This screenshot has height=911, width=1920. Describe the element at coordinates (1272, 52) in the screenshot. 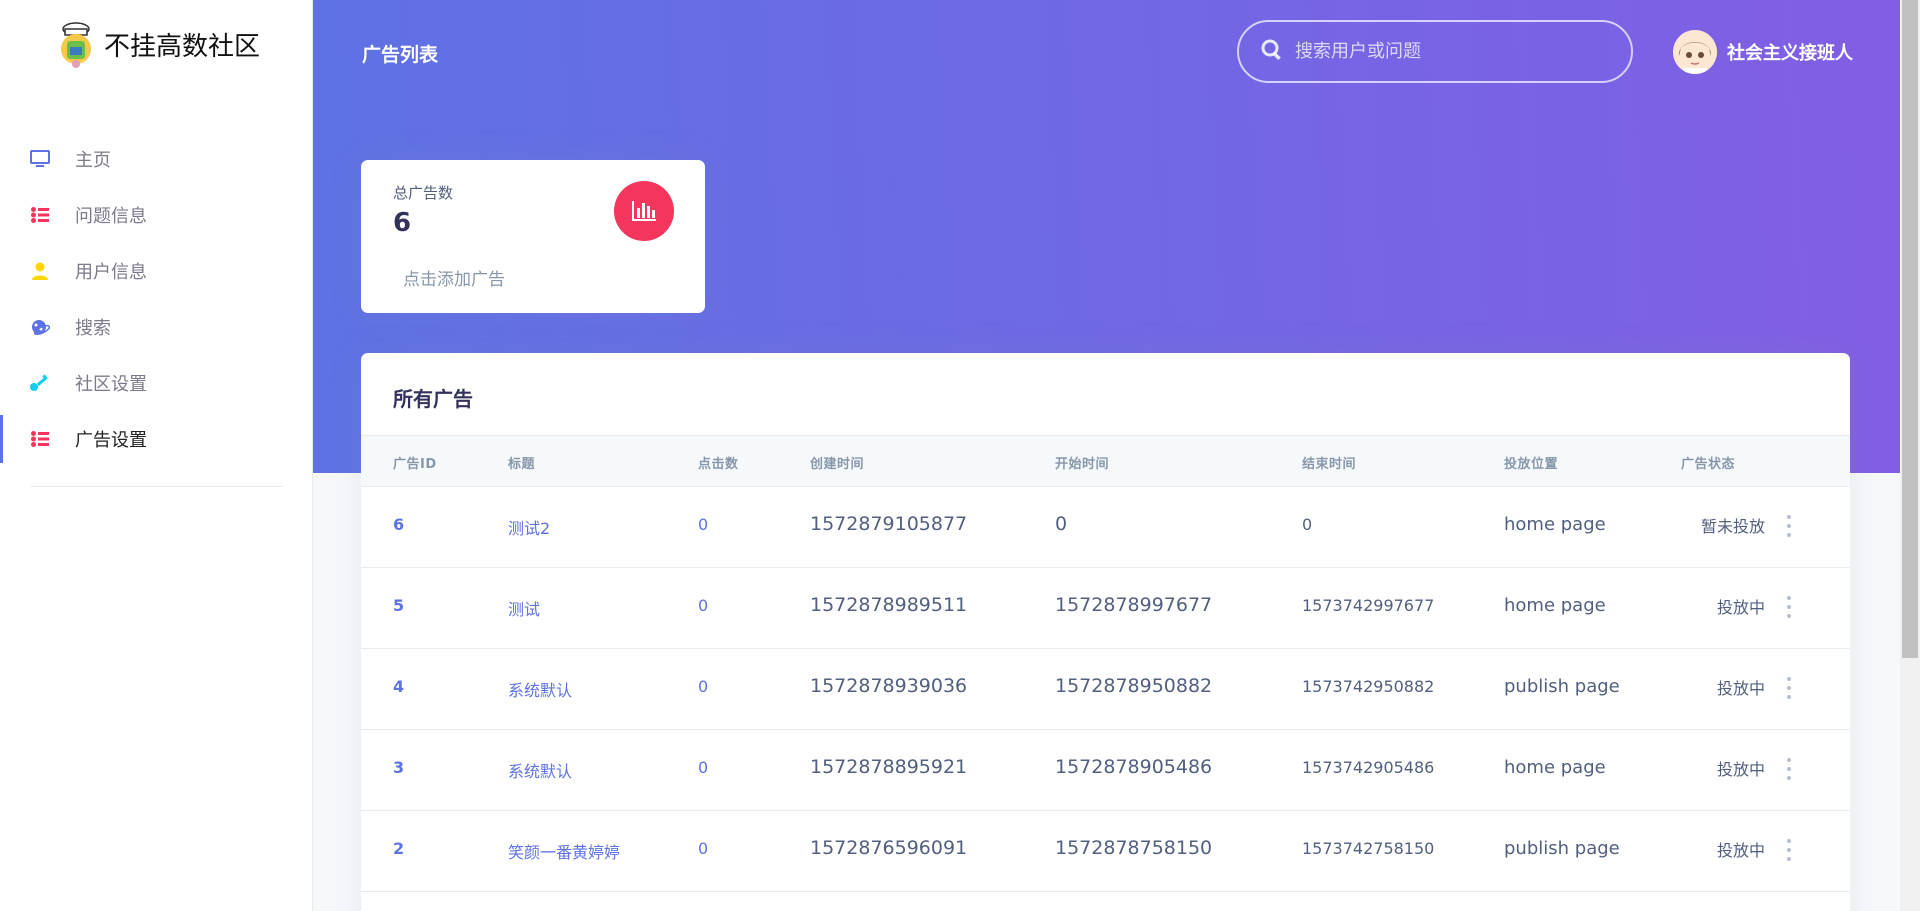

I see `search-icon` at that location.